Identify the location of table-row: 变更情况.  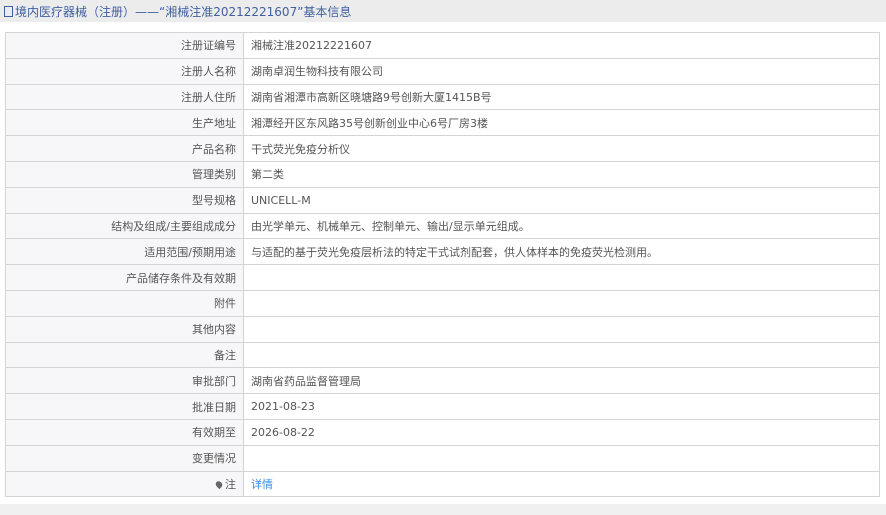
(442, 458).